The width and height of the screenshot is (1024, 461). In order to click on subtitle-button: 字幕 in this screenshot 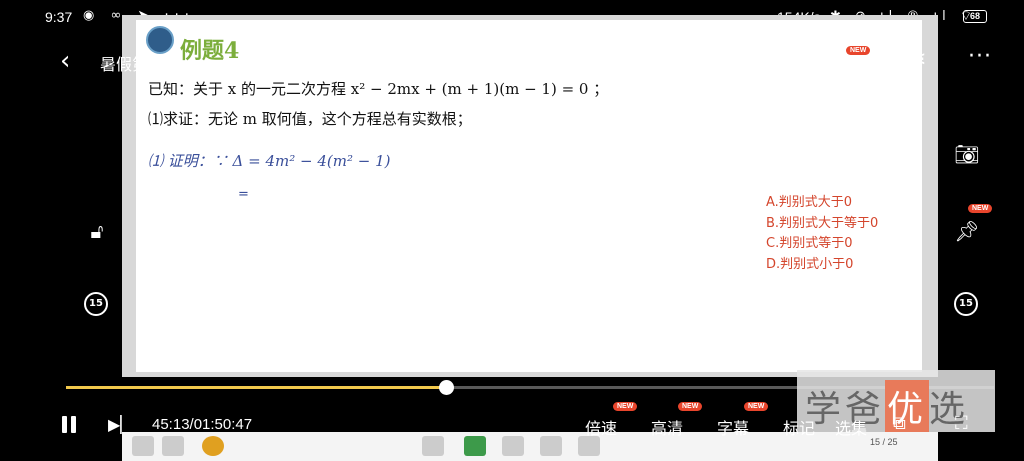, I will do `click(733, 427)`.